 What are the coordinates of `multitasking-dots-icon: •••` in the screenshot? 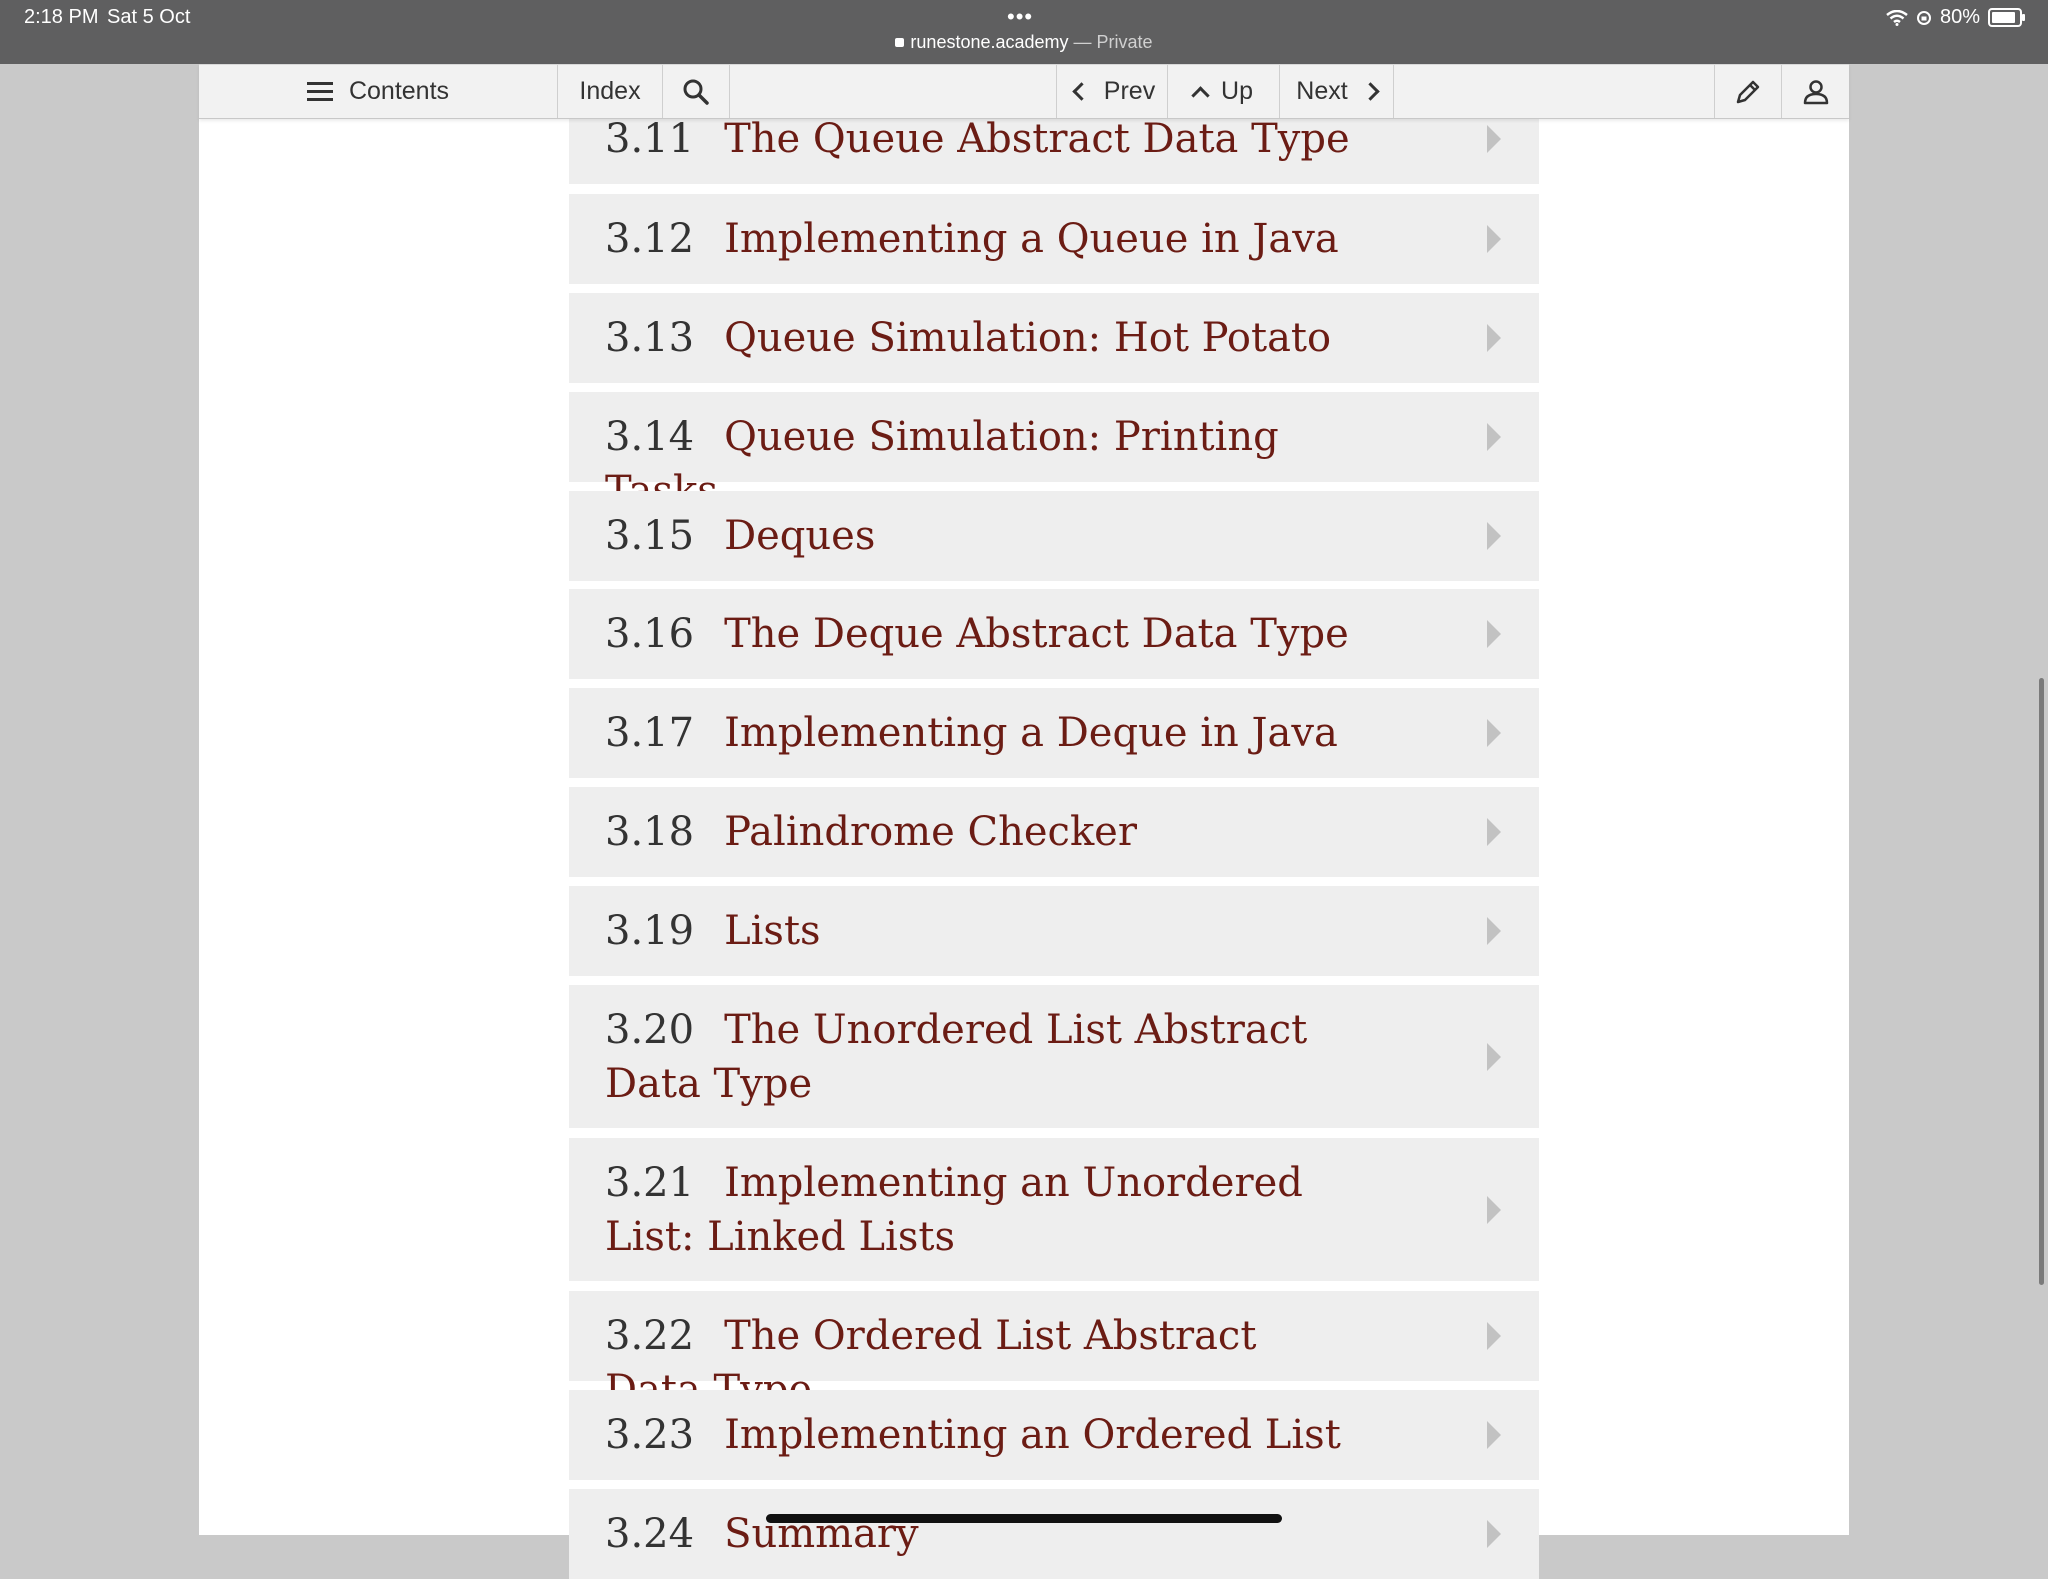 It's located at (1020, 17).